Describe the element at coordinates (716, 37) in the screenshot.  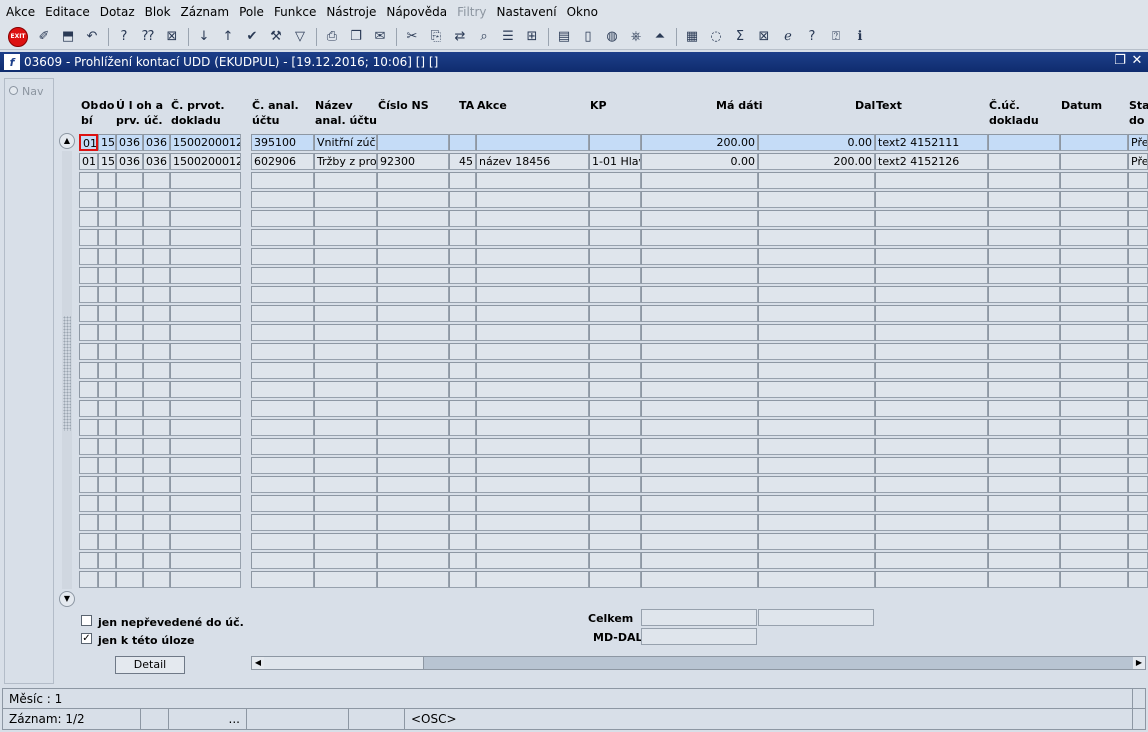
I see `disc-icon: ◌` at that location.